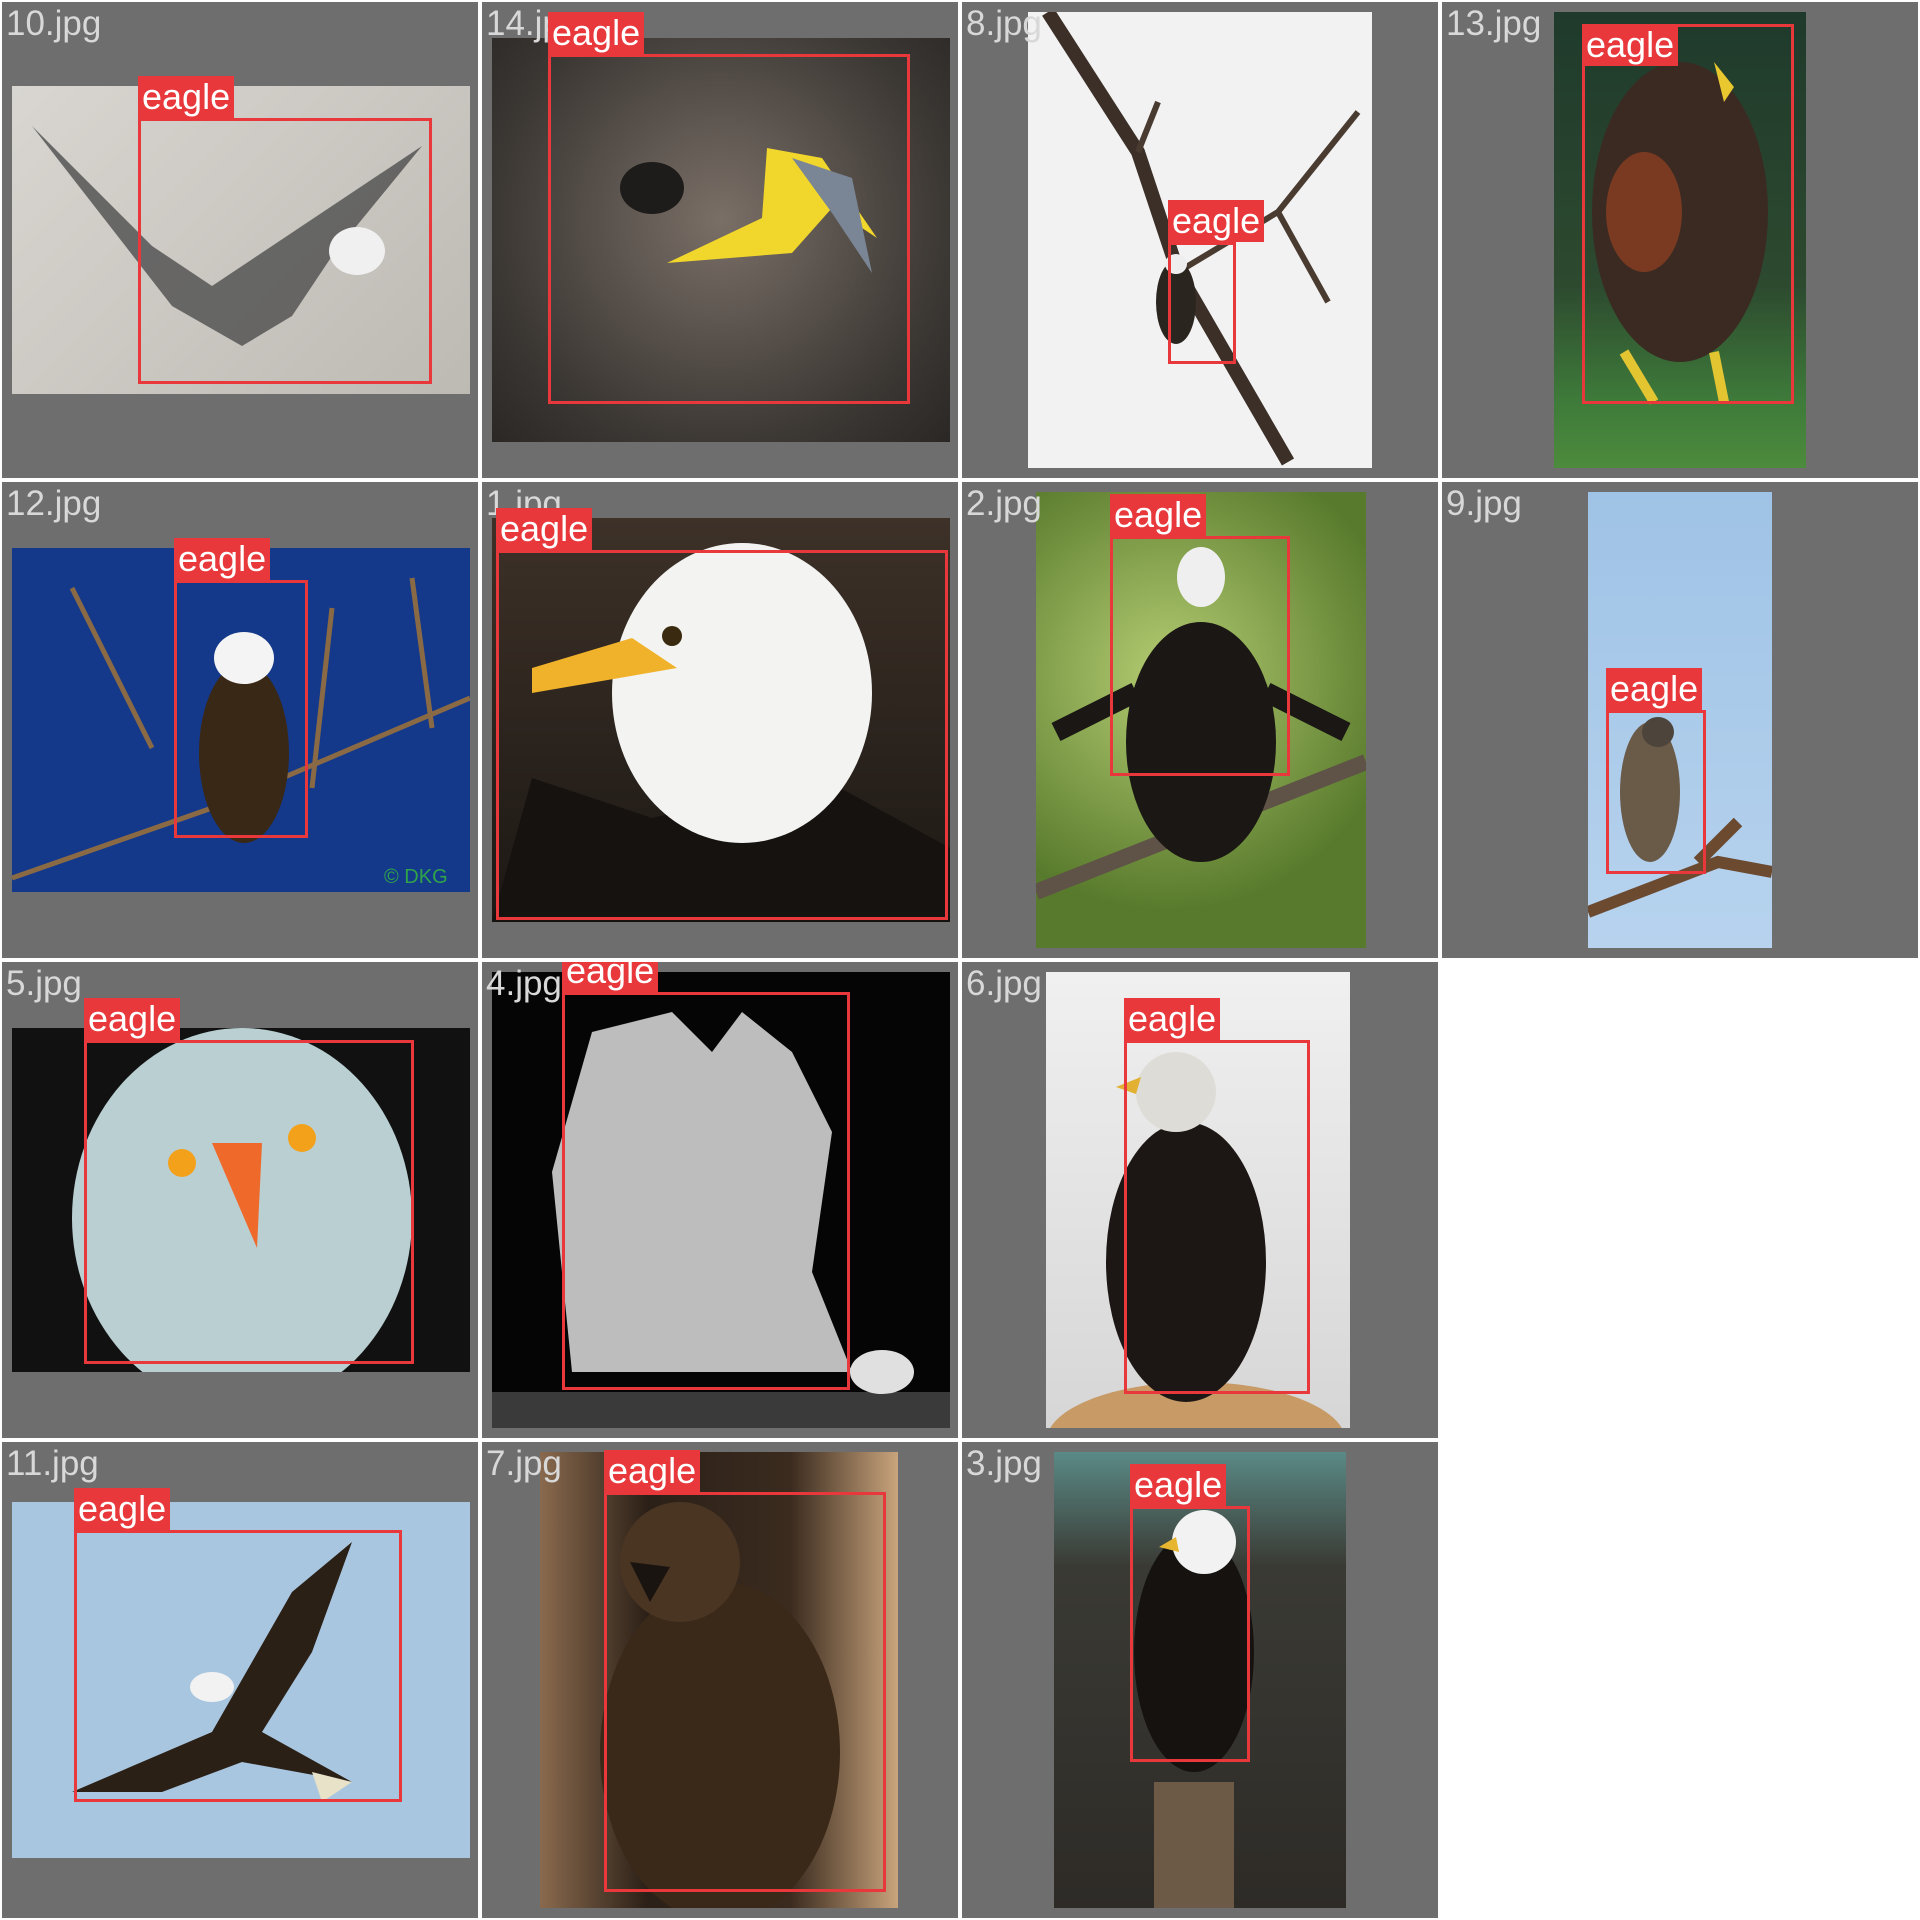 This screenshot has width=1920, height=1920. I want to click on image-tile: 14.jpg eagle, so click(720, 240).